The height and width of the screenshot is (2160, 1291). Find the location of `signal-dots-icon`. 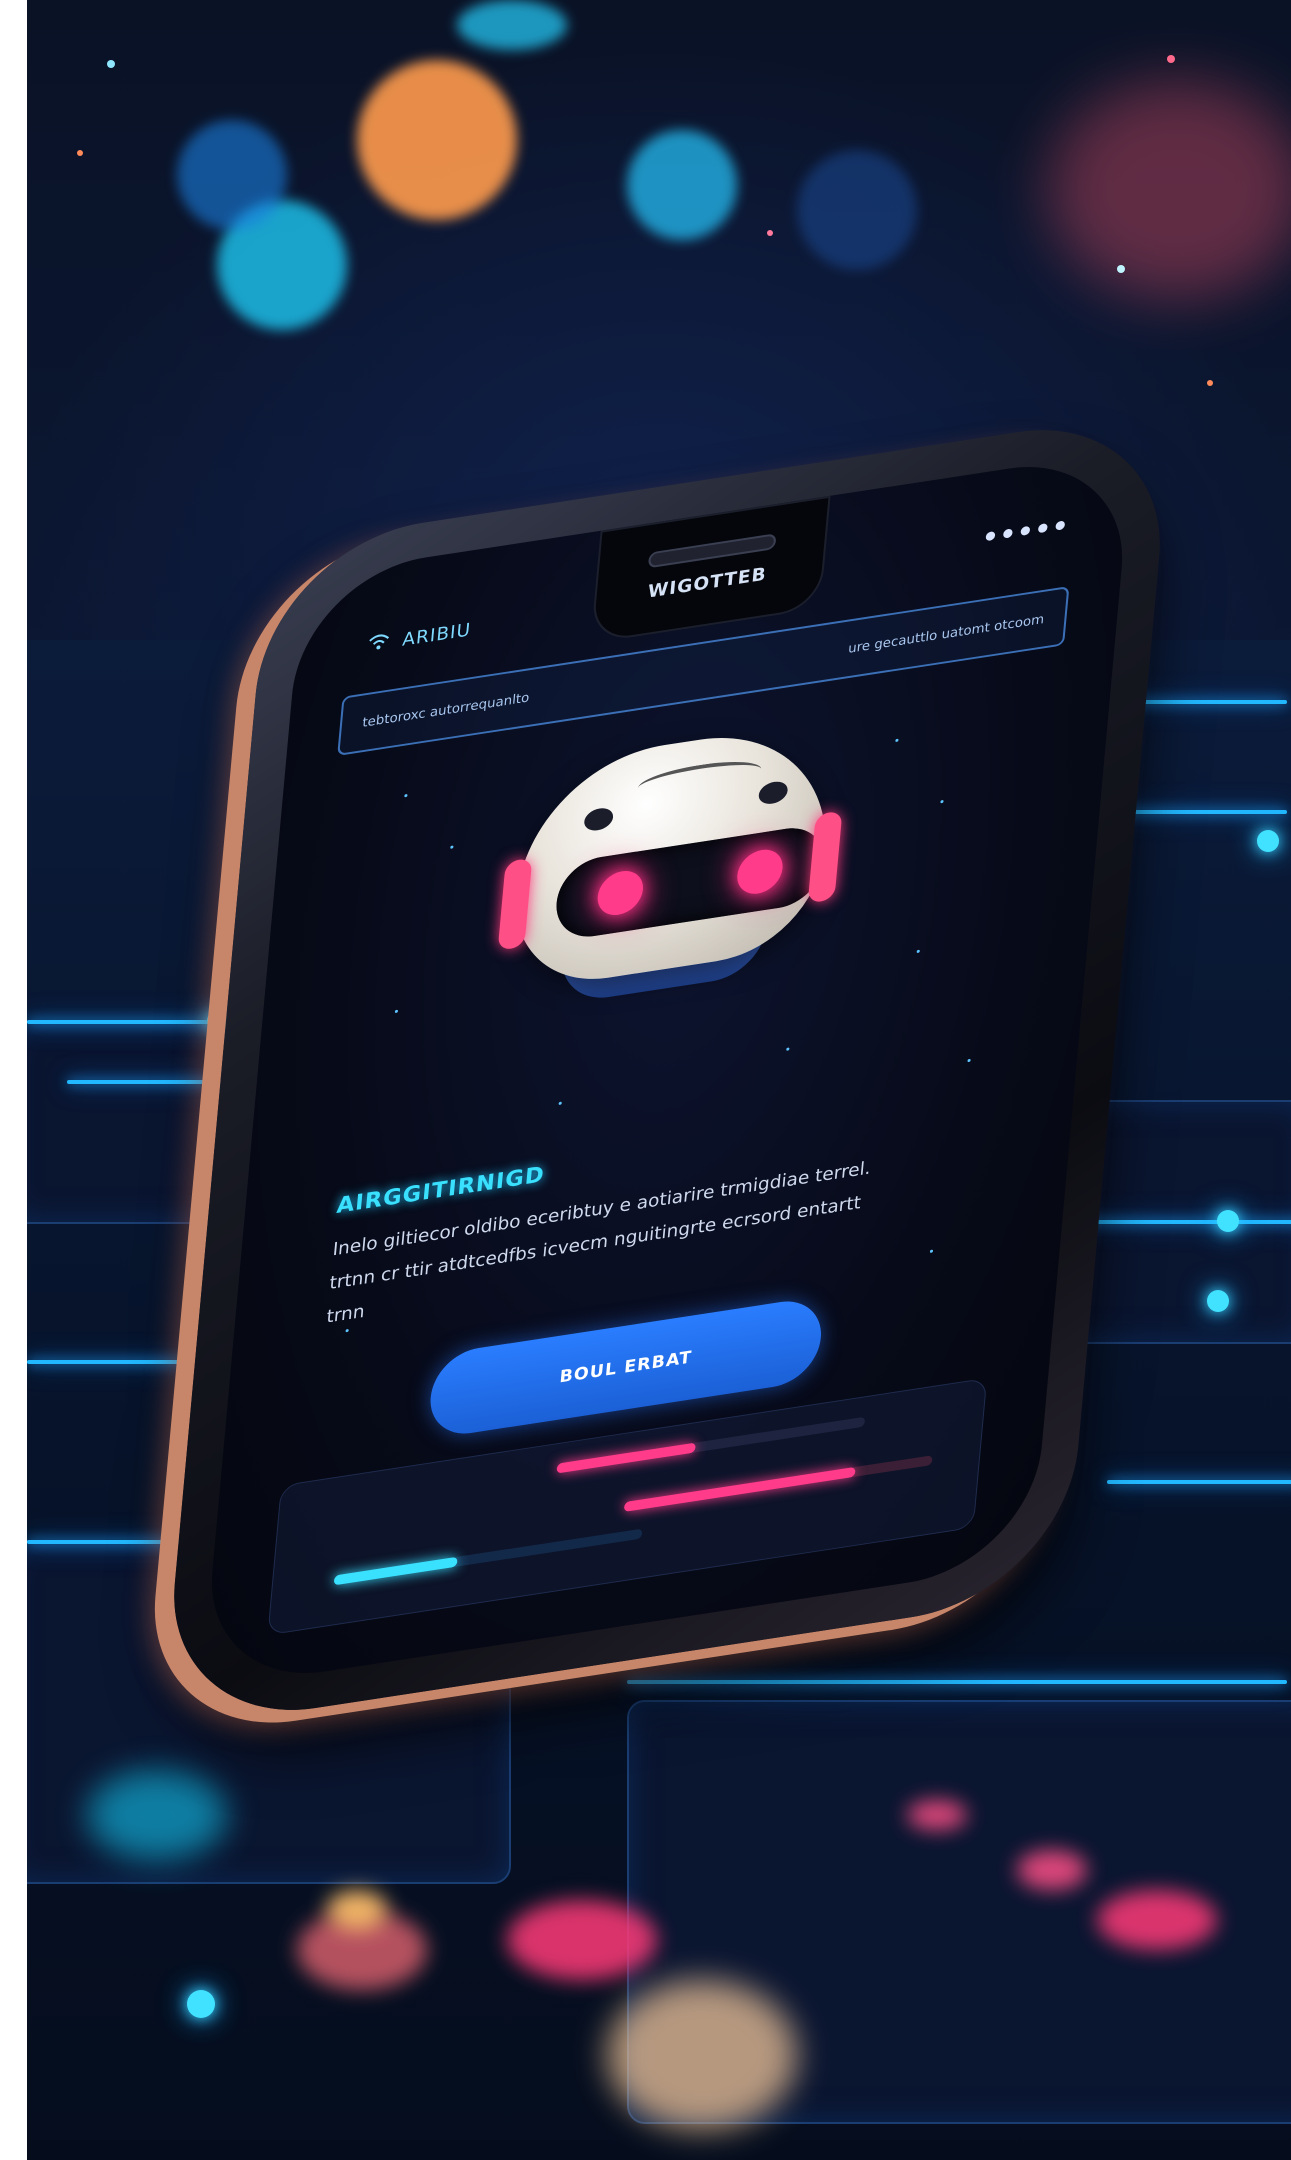

signal-dots-icon is located at coordinates (1025, 531).